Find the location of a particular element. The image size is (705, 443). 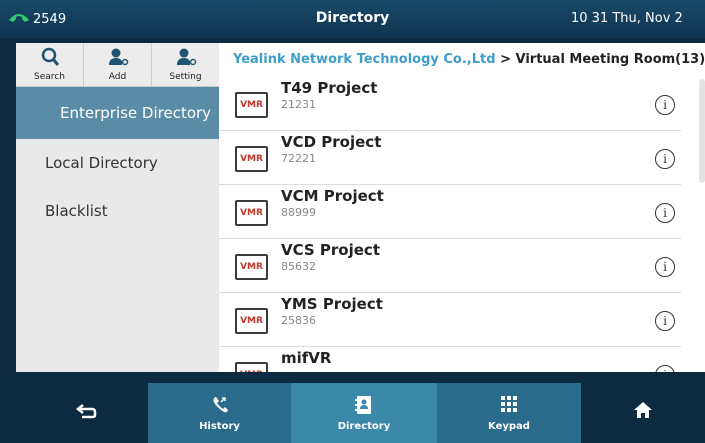

contact-number: 88999 is located at coordinates (298, 212).